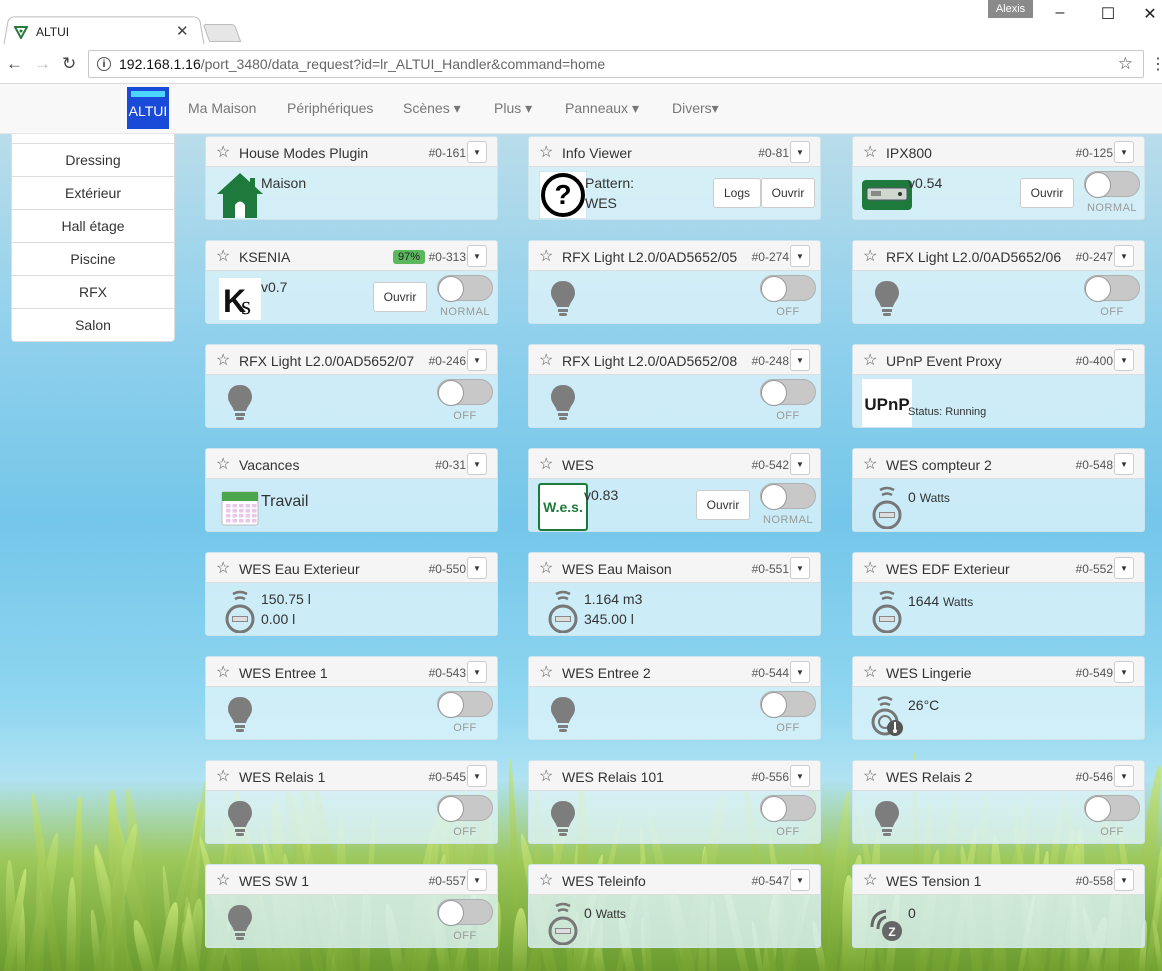 Image resolution: width=1162 pixels, height=971 pixels. I want to click on device-card-wes-edf-exterieur: ☆ WES EDF Exterieur #0-552 ▼ 1644 Watts, so click(998, 594).